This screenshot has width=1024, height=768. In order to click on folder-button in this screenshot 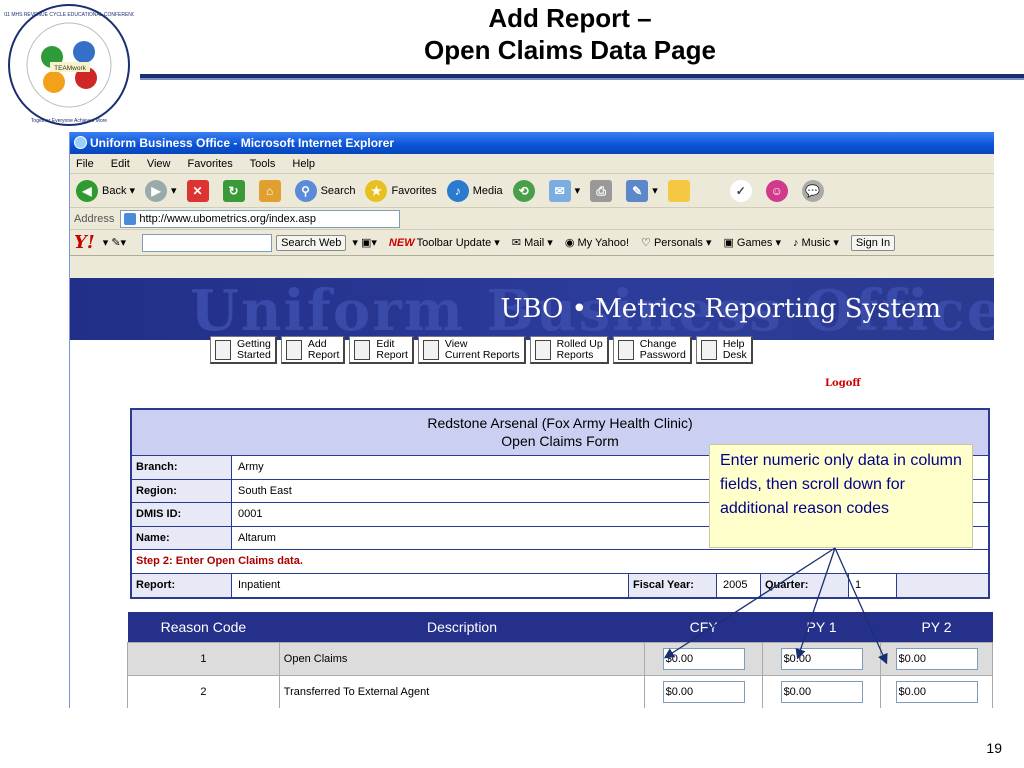, I will do `click(680, 190)`.